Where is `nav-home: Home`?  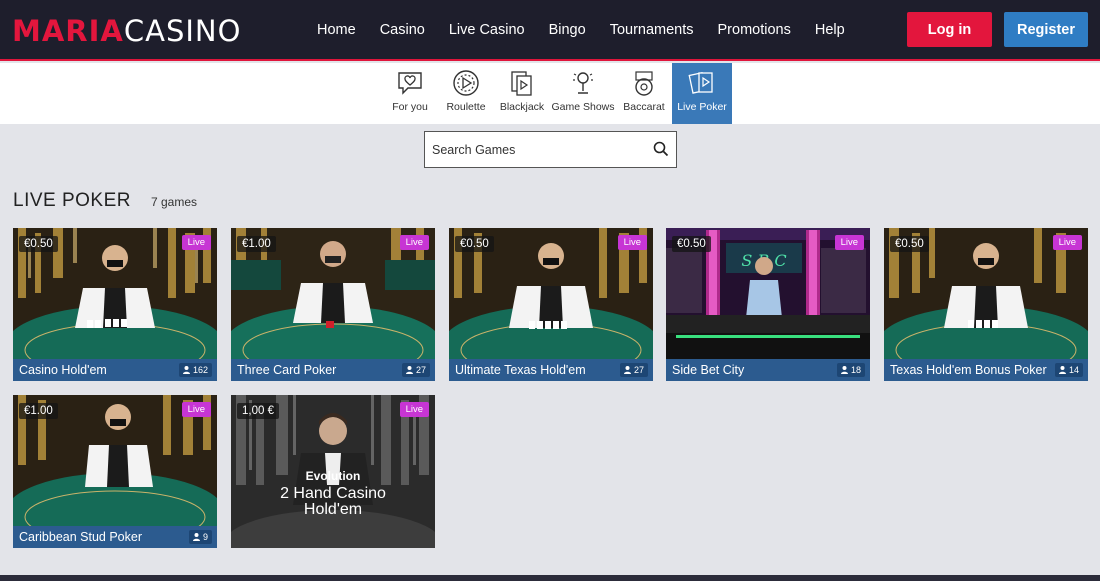
nav-home: Home is located at coordinates (336, 30).